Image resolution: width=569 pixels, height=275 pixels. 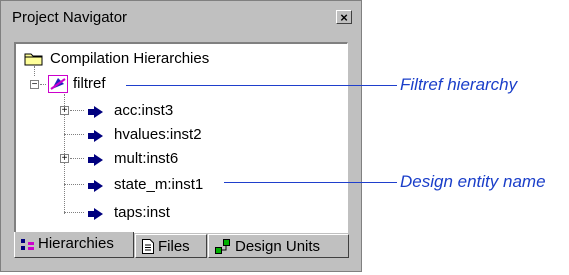 What do you see at coordinates (58, 86) in the screenshot?
I see `top-entity-icon` at bounding box center [58, 86].